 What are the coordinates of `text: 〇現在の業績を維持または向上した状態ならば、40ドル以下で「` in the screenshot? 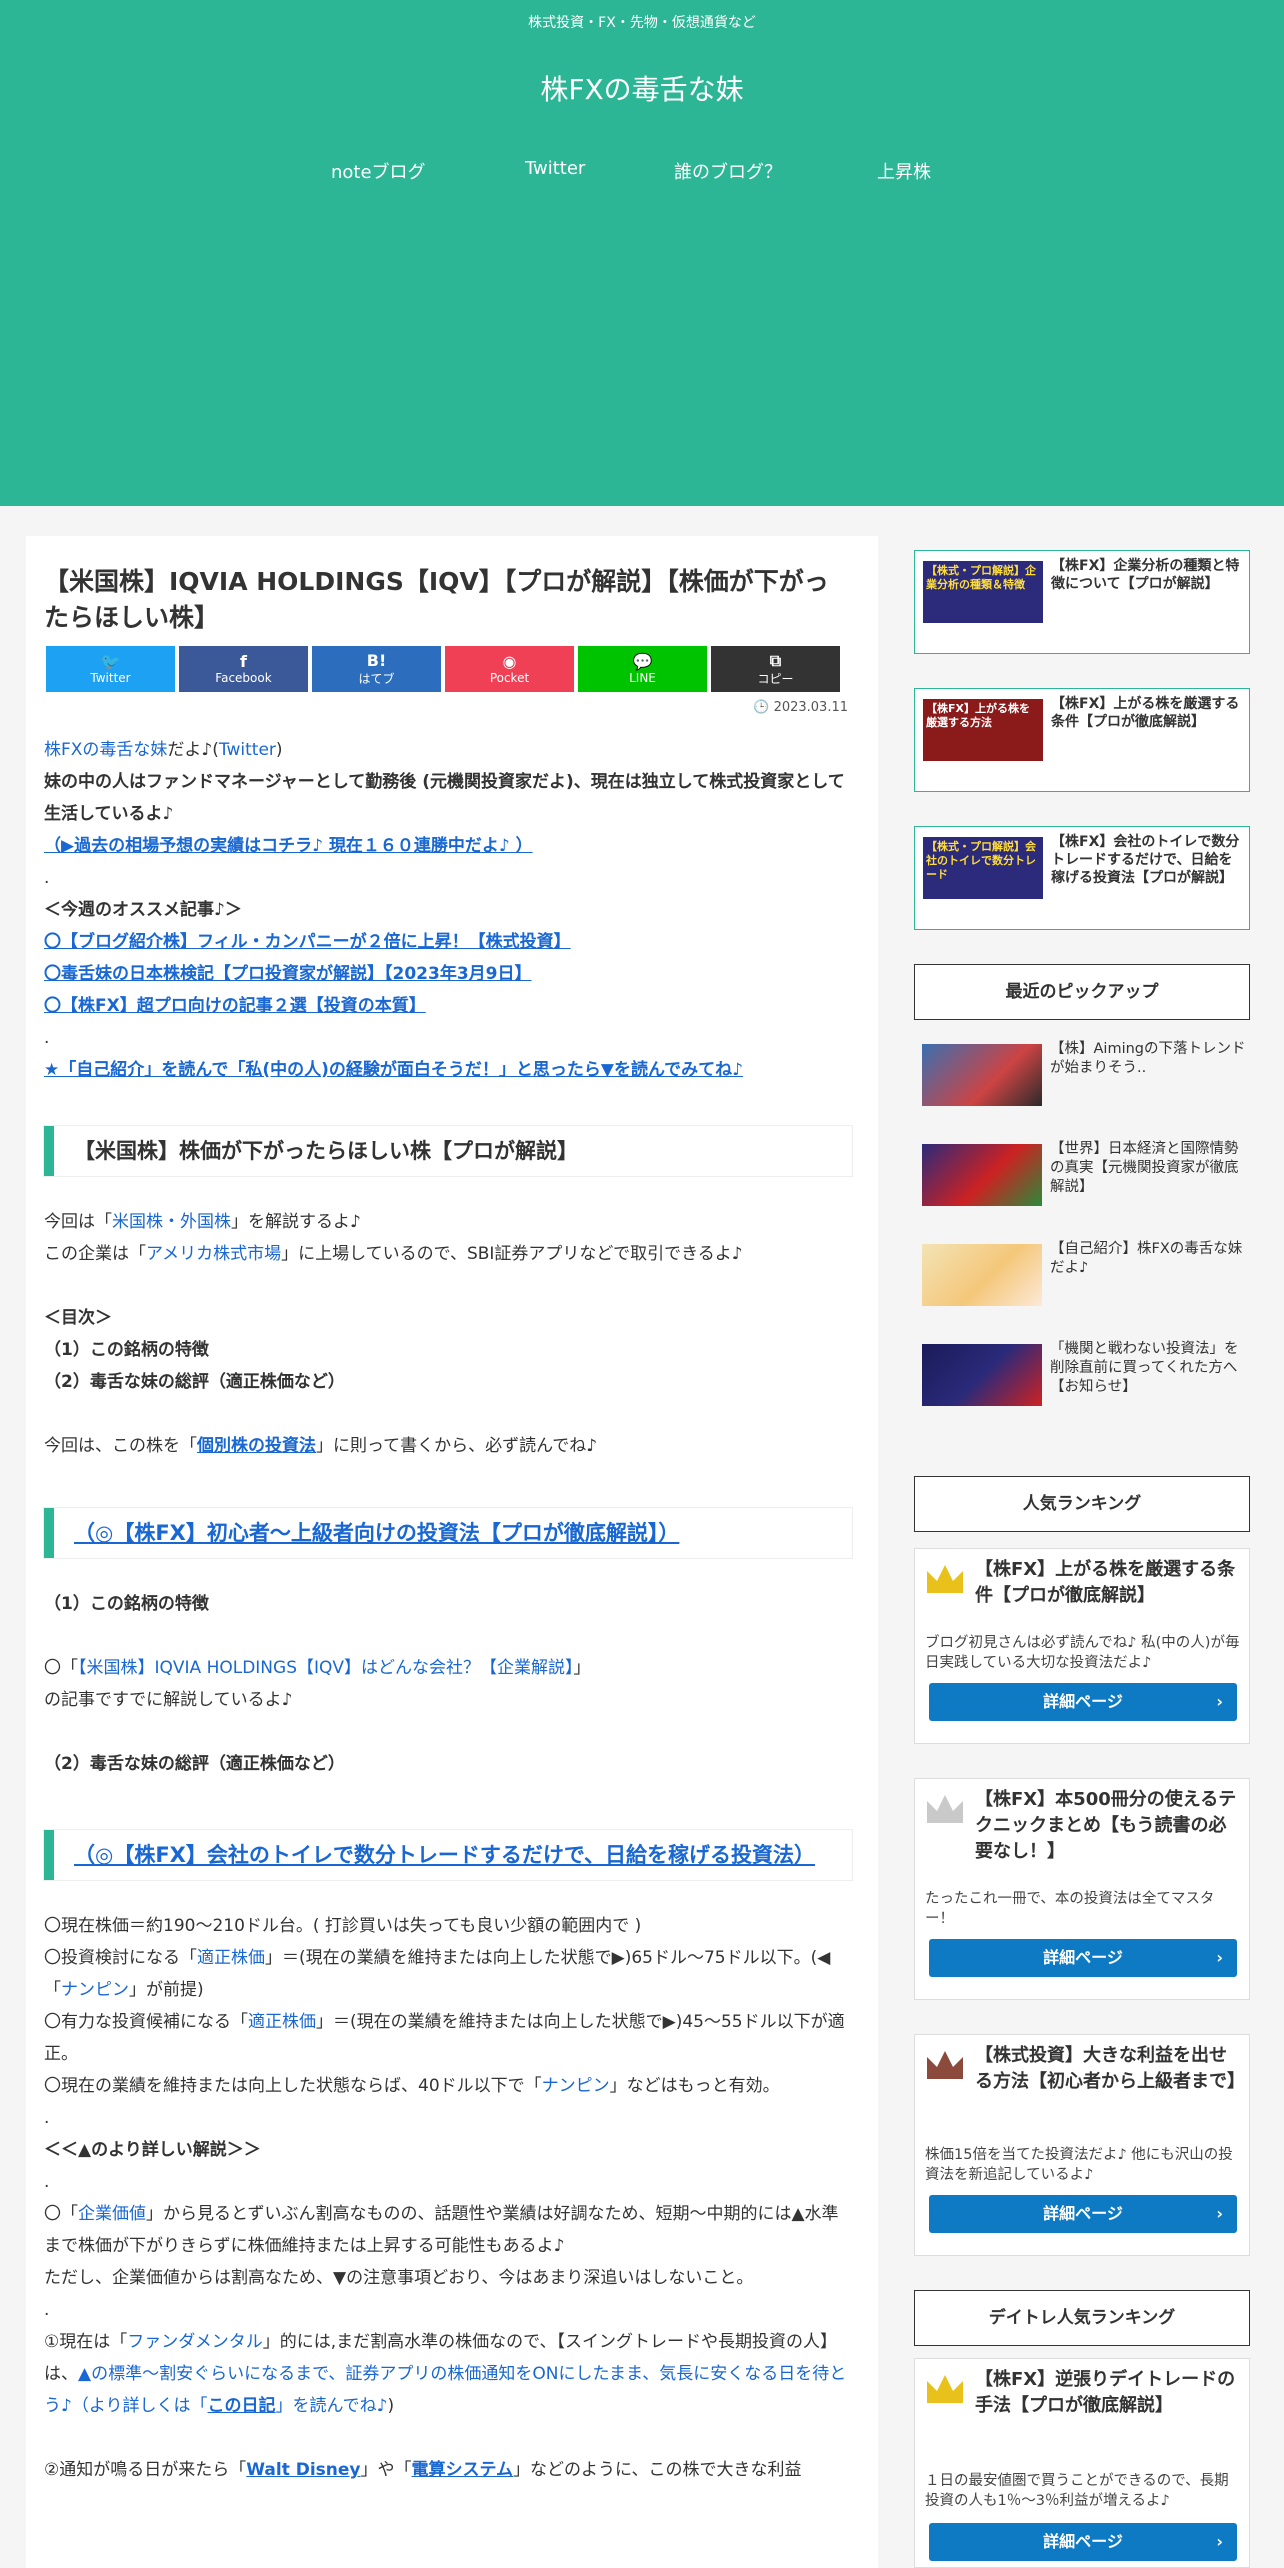 It's located at (293, 2086).